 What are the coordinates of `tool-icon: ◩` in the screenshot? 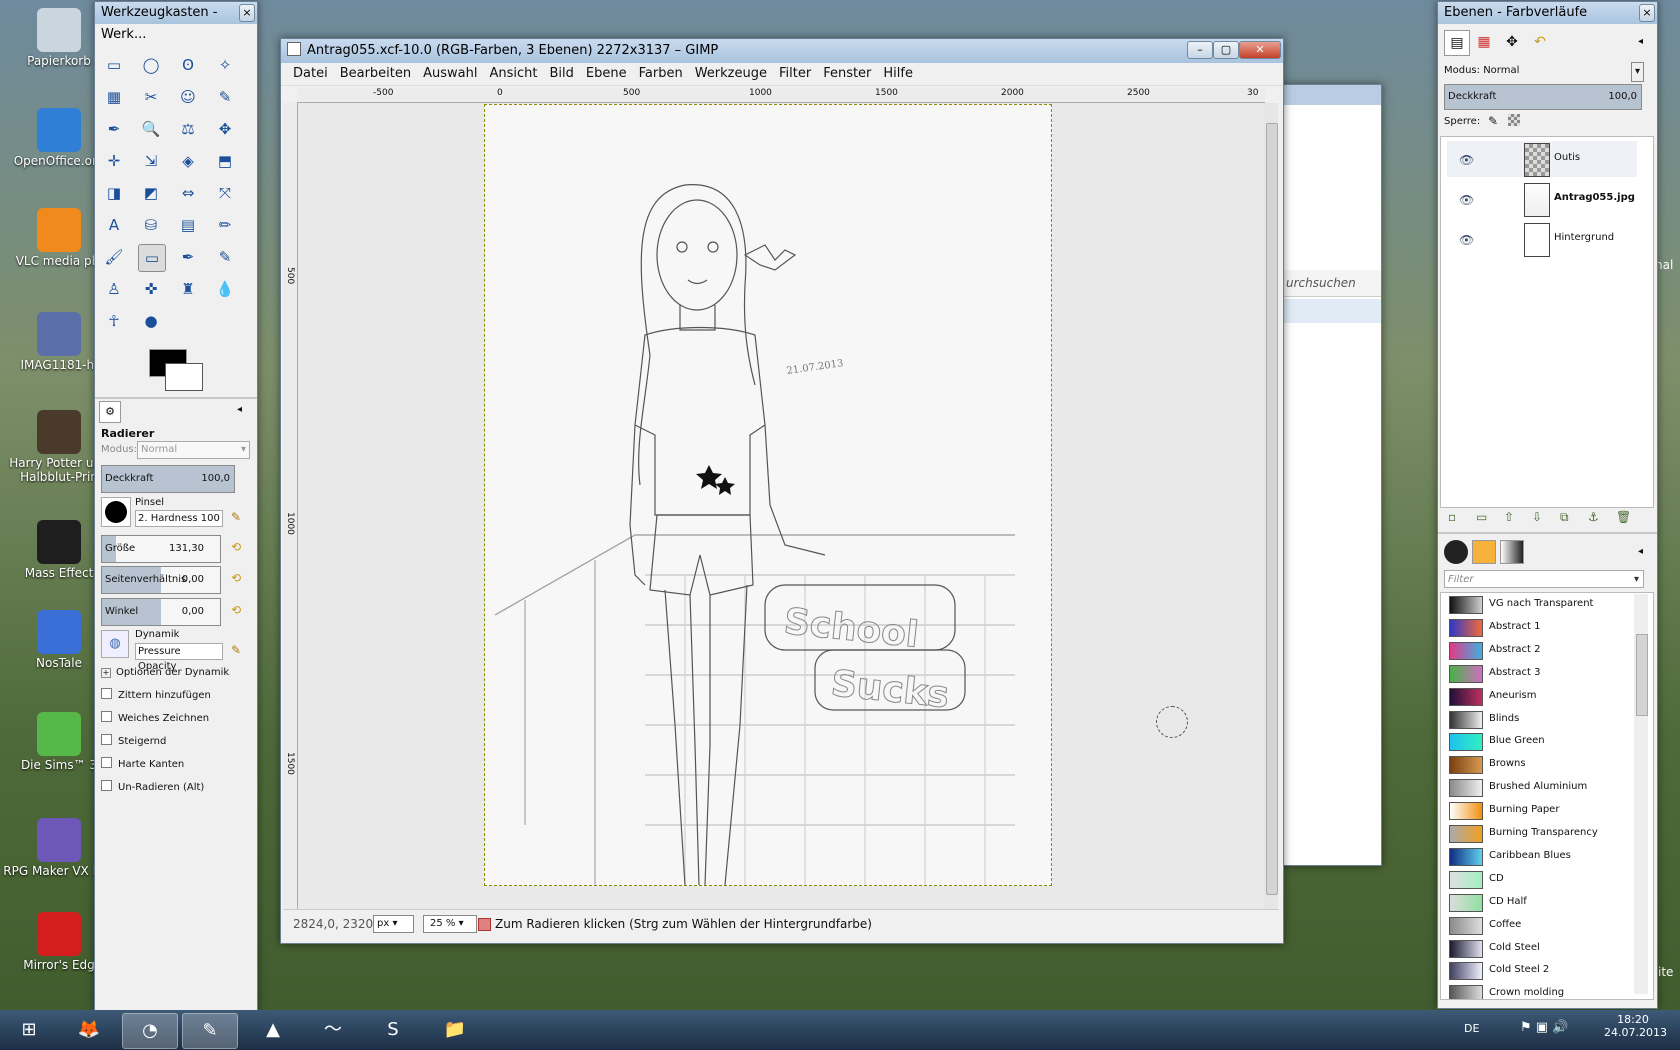 It's located at (151, 193).